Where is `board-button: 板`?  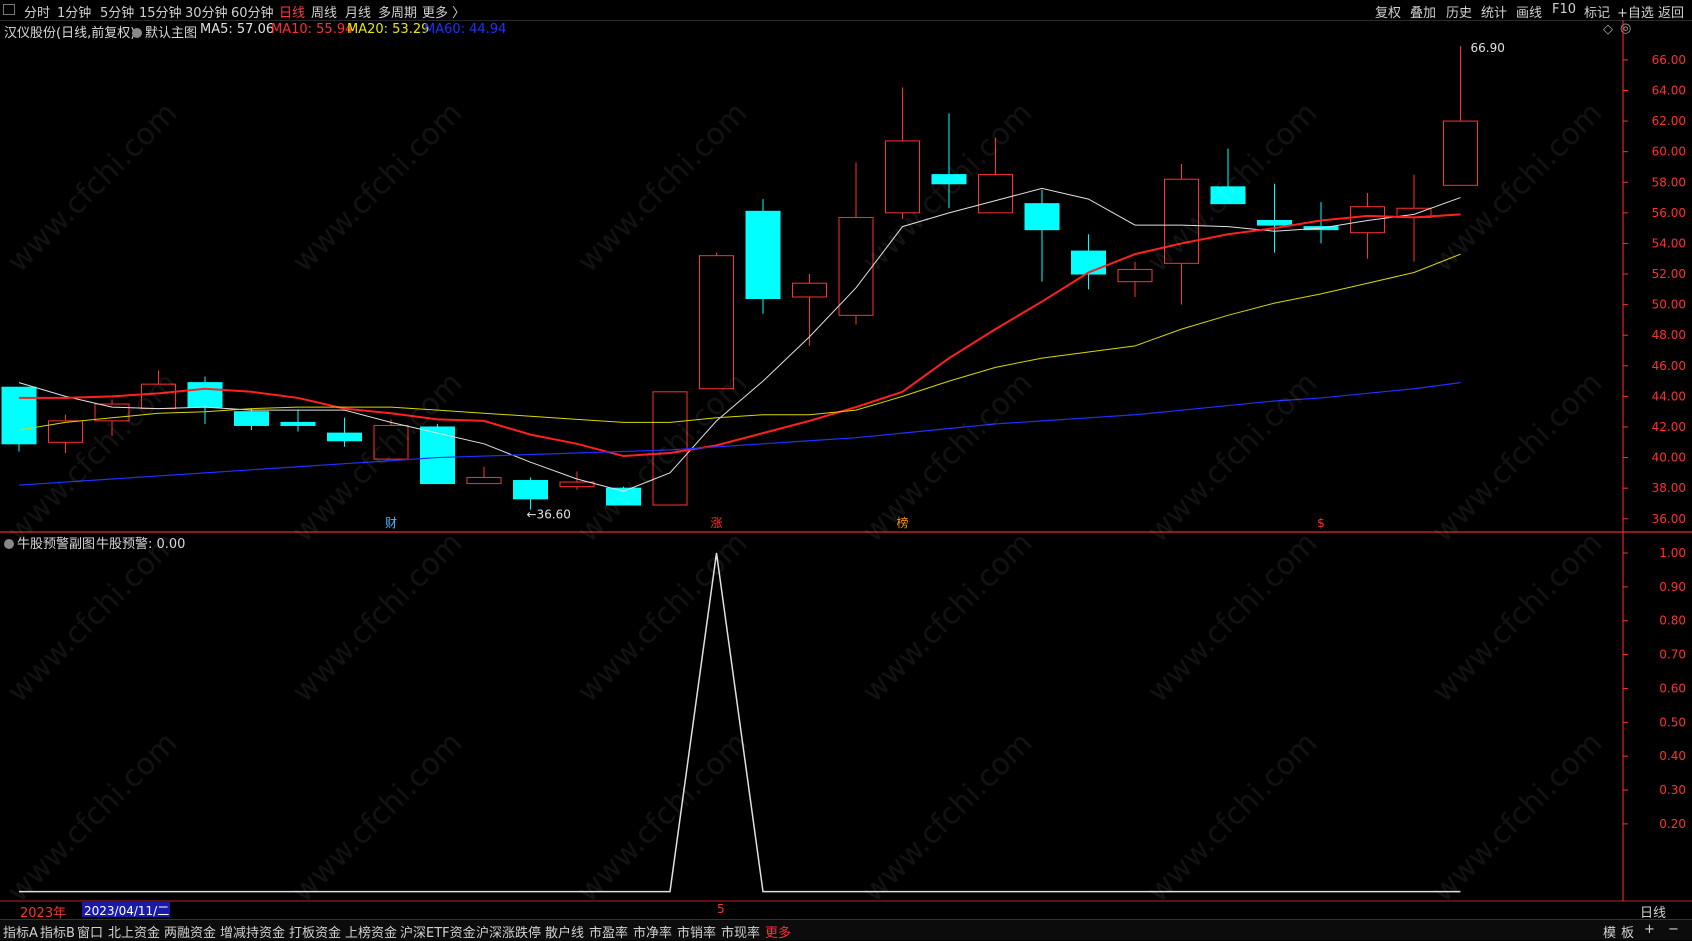
board-button: 板 is located at coordinates (1627, 931).